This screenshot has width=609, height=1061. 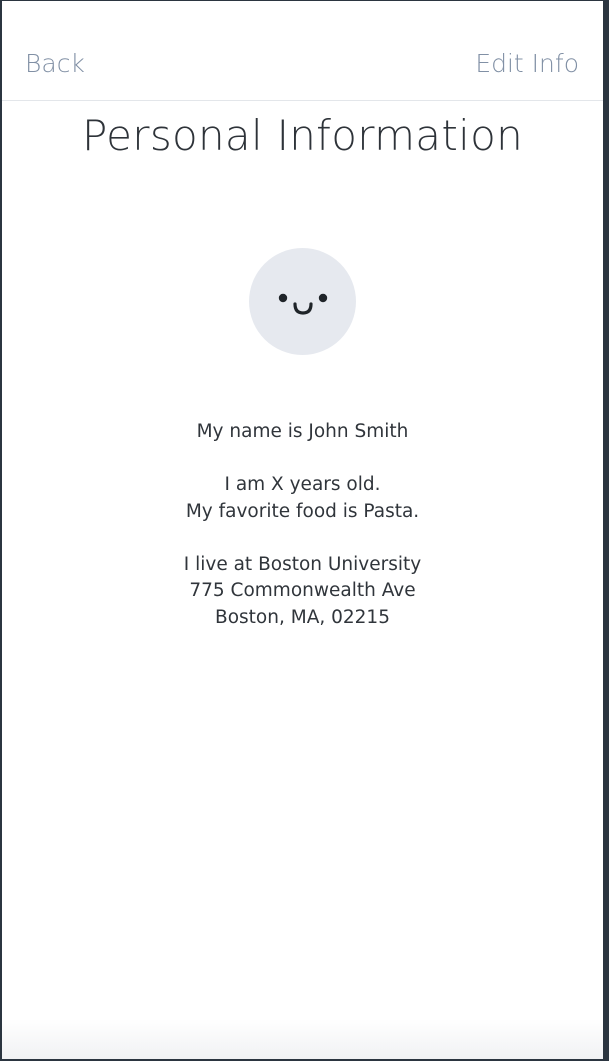 What do you see at coordinates (55, 64) in the screenshot?
I see `back-button: Back` at bounding box center [55, 64].